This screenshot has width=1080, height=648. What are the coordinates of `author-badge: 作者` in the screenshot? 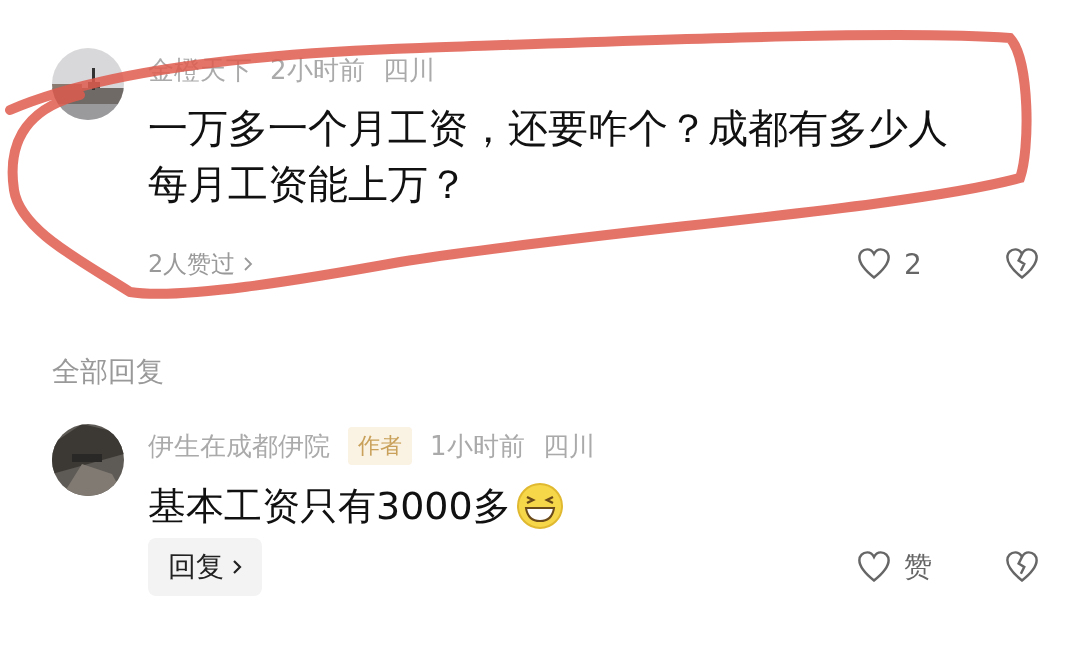 It's located at (380, 446).